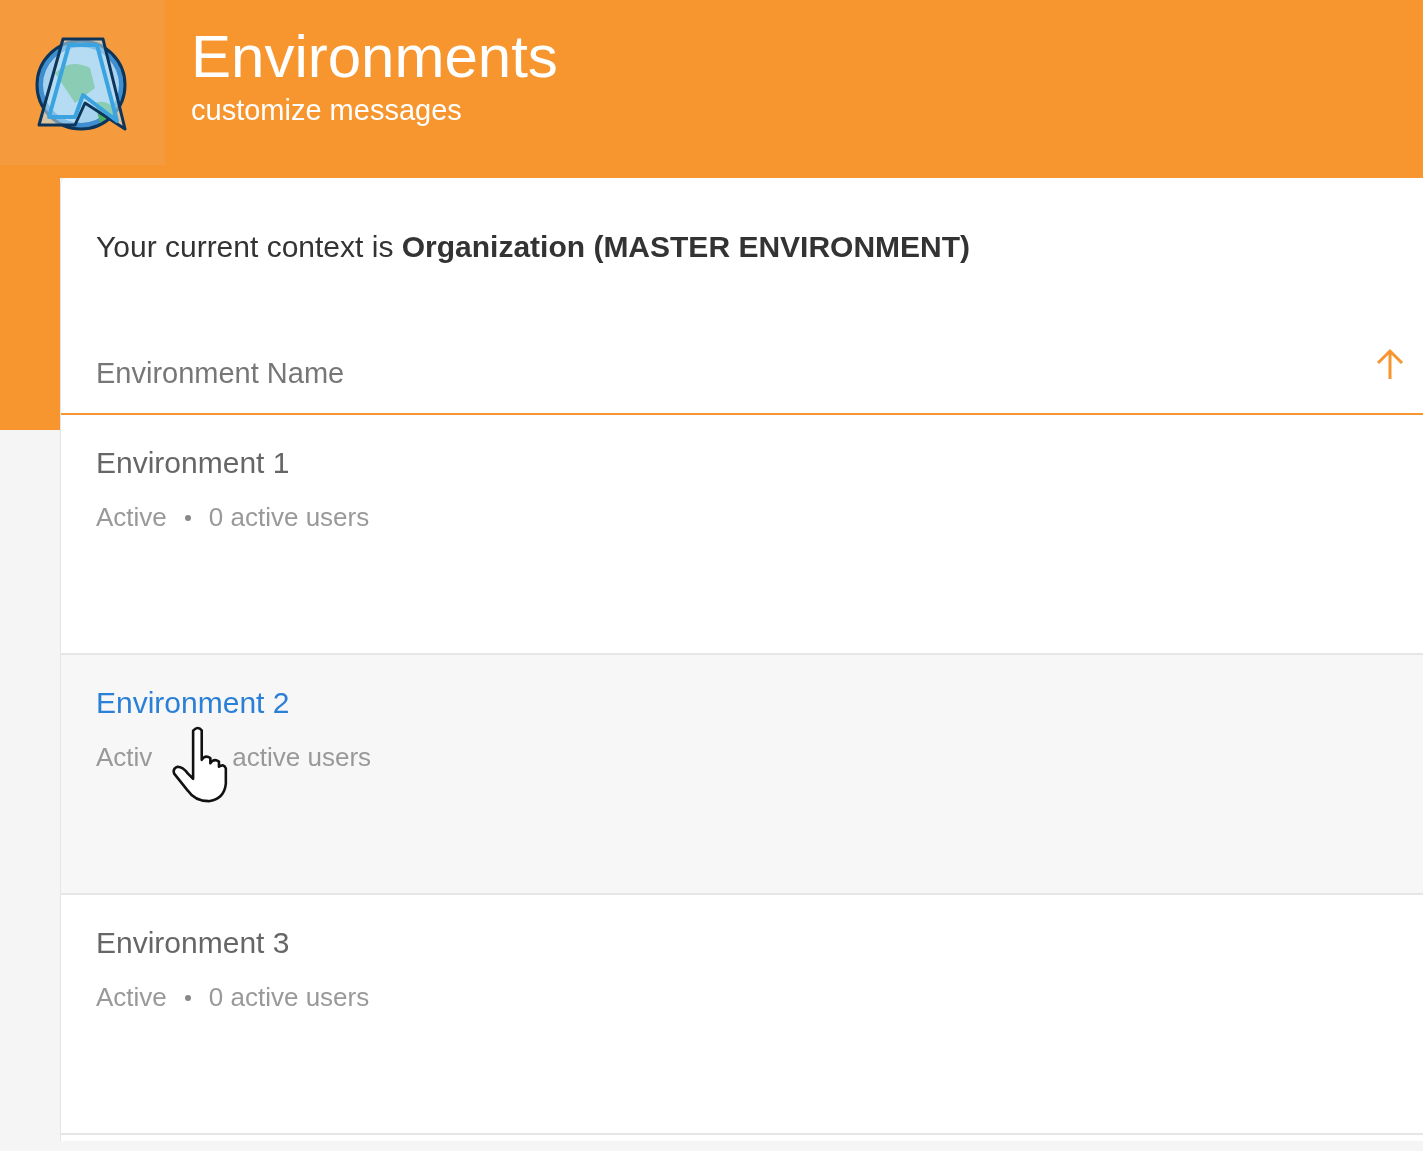  What do you see at coordinates (533, 247) in the screenshot?
I see `context-text: Your current context is Organization (MASTER ENVIRONMENT)` at bounding box center [533, 247].